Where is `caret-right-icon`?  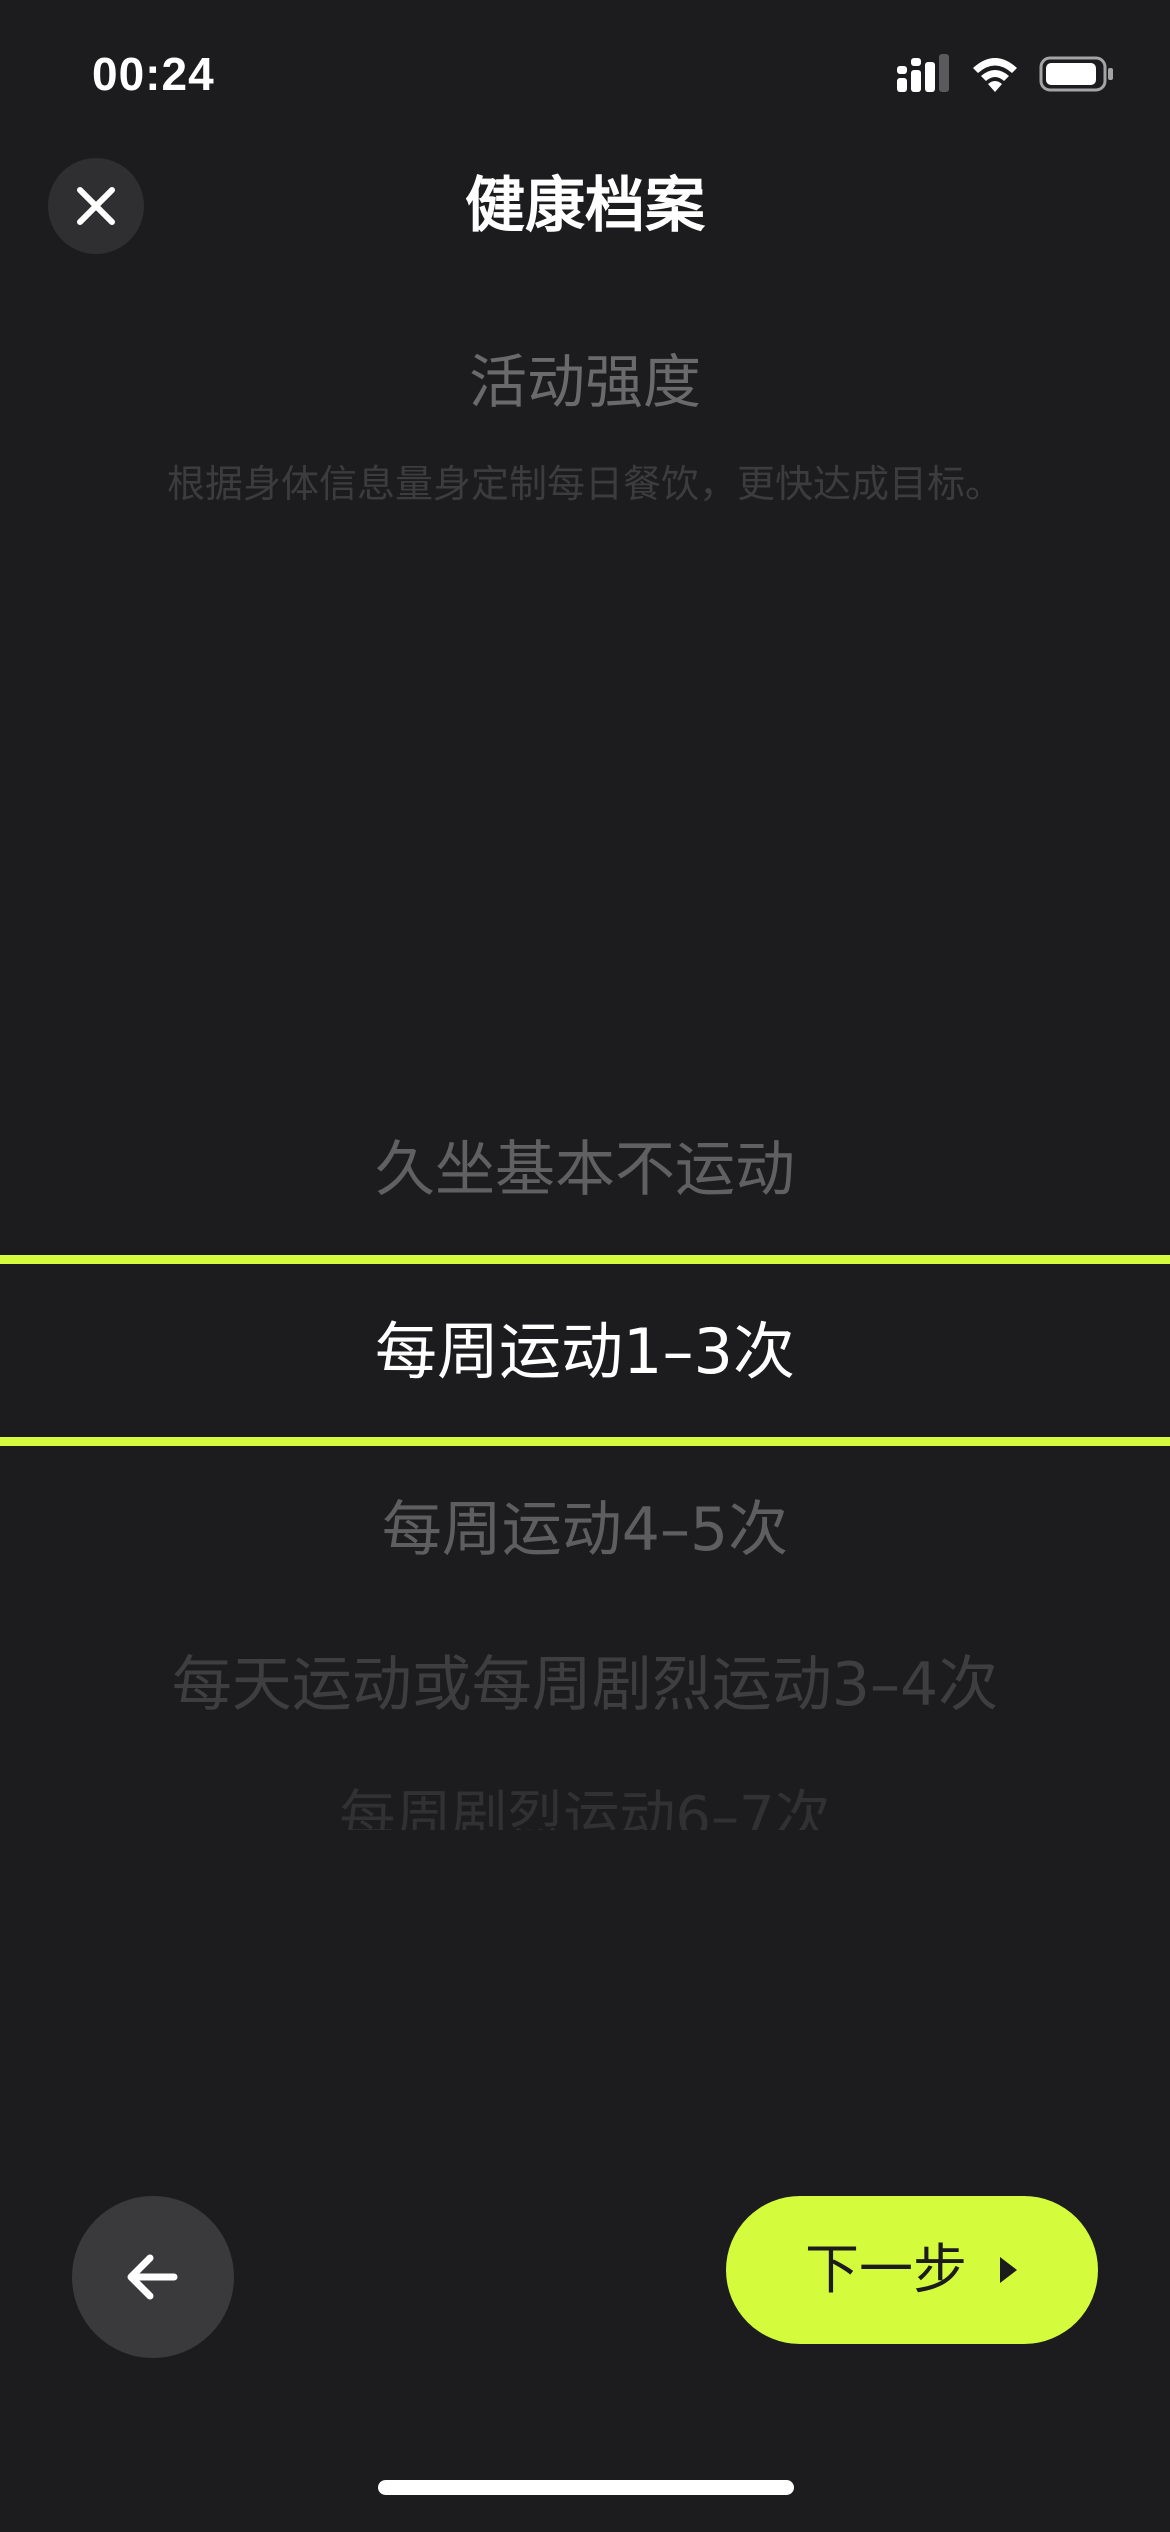 caret-right-icon is located at coordinates (1008, 2270).